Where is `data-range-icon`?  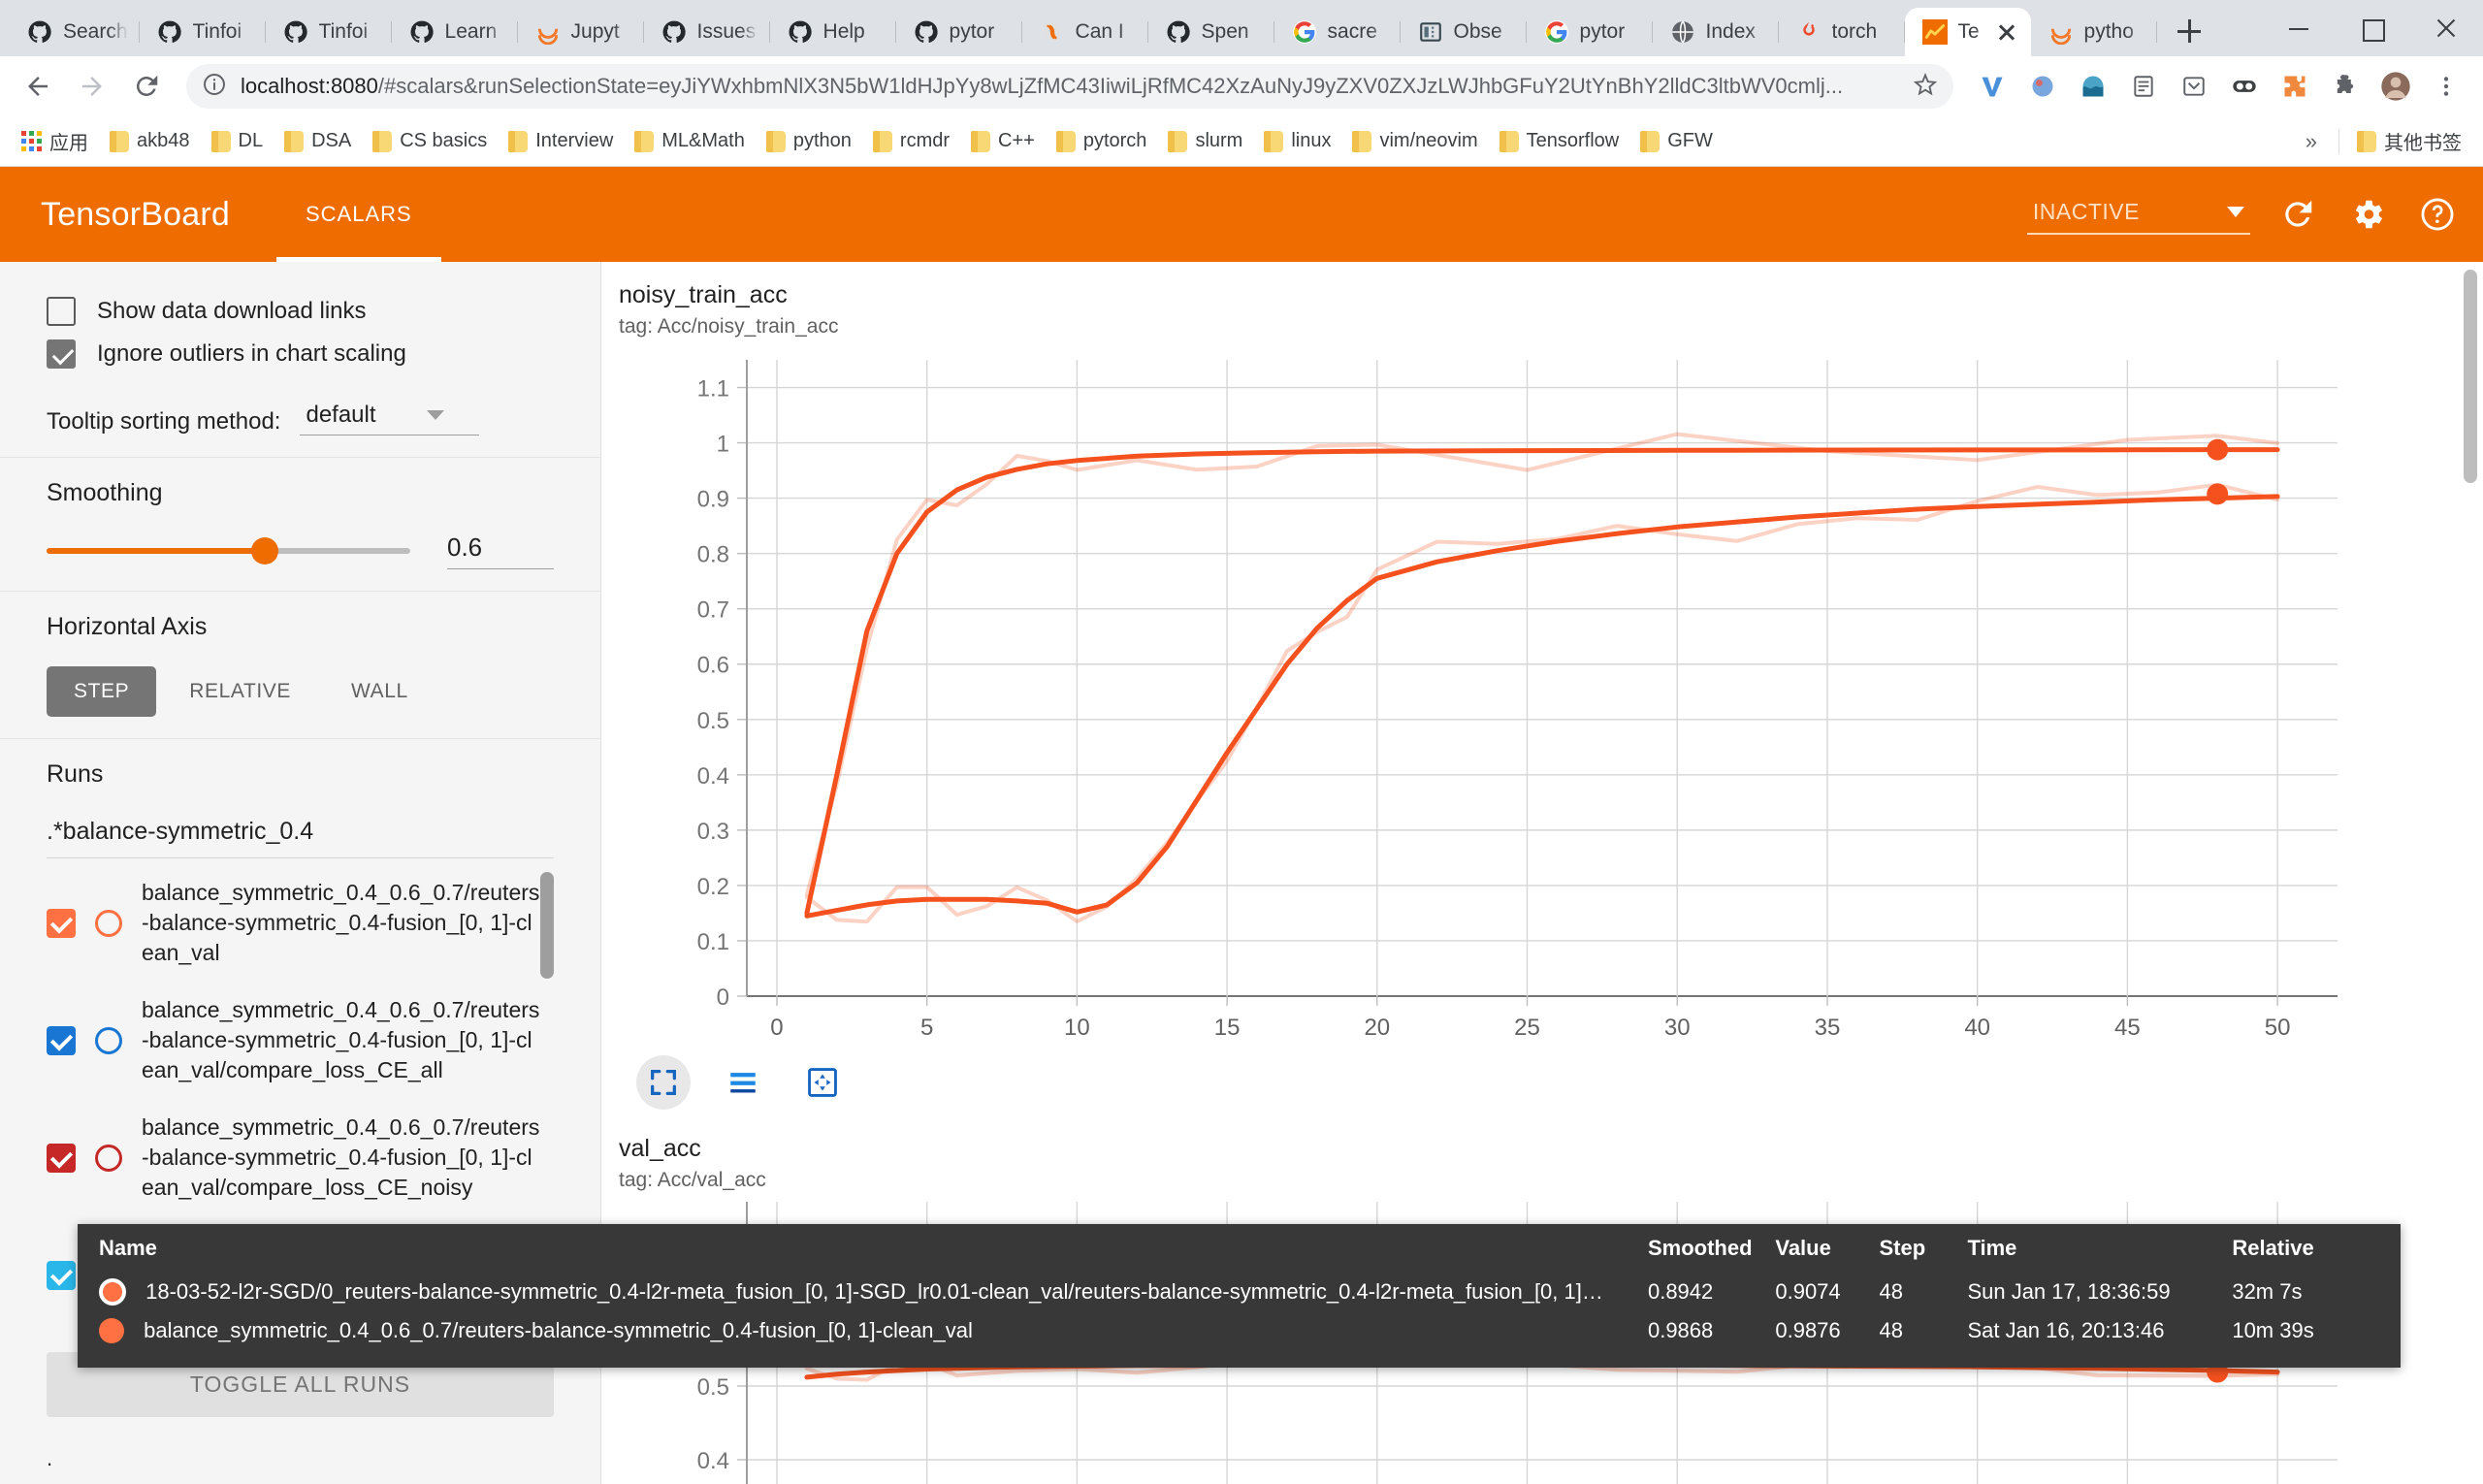 data-range-icon is located at coordinates (743, 1082).